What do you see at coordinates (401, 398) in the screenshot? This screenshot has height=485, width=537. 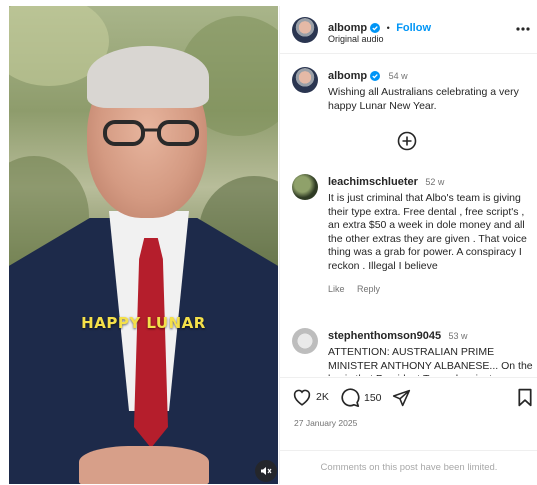 I see `share-send-icon` at bounding box center [401, 398].